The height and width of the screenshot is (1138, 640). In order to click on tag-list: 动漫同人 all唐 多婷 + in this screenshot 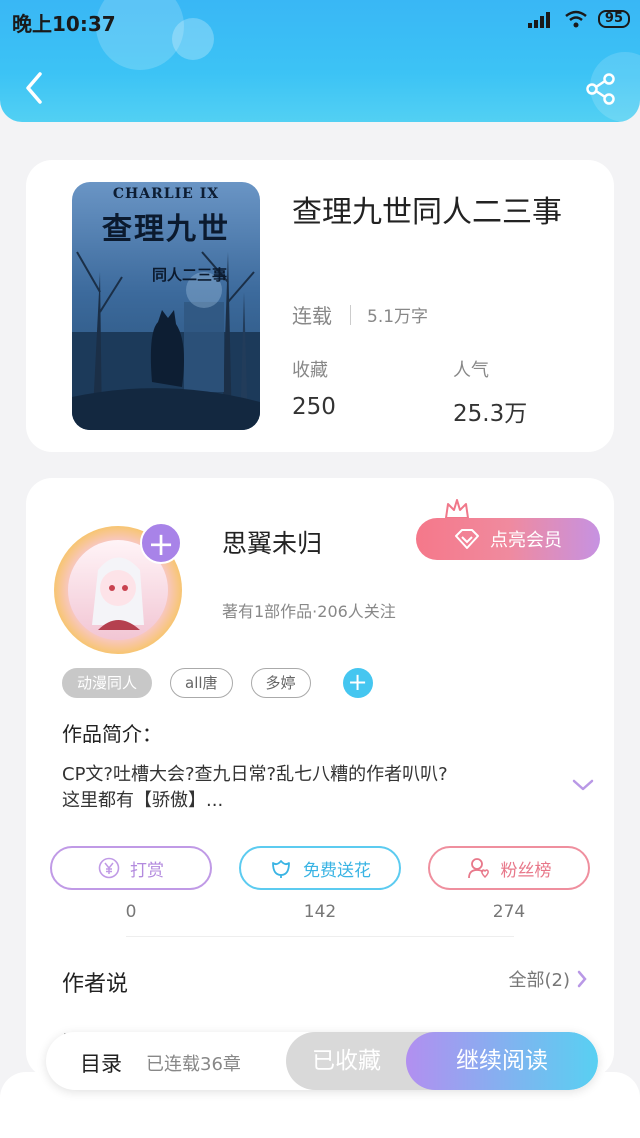, I will do `click(217, 683)`.